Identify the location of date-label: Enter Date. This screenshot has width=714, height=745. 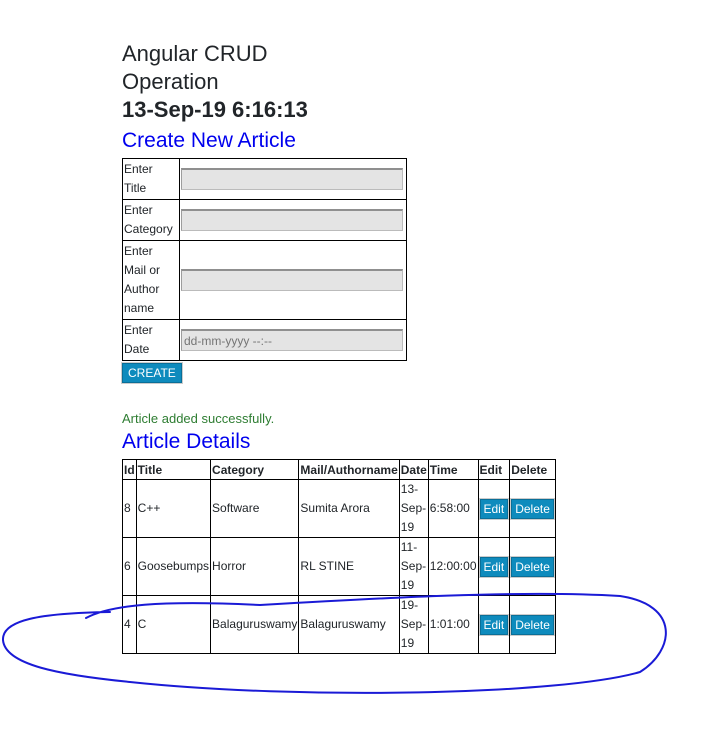
(151, 340).